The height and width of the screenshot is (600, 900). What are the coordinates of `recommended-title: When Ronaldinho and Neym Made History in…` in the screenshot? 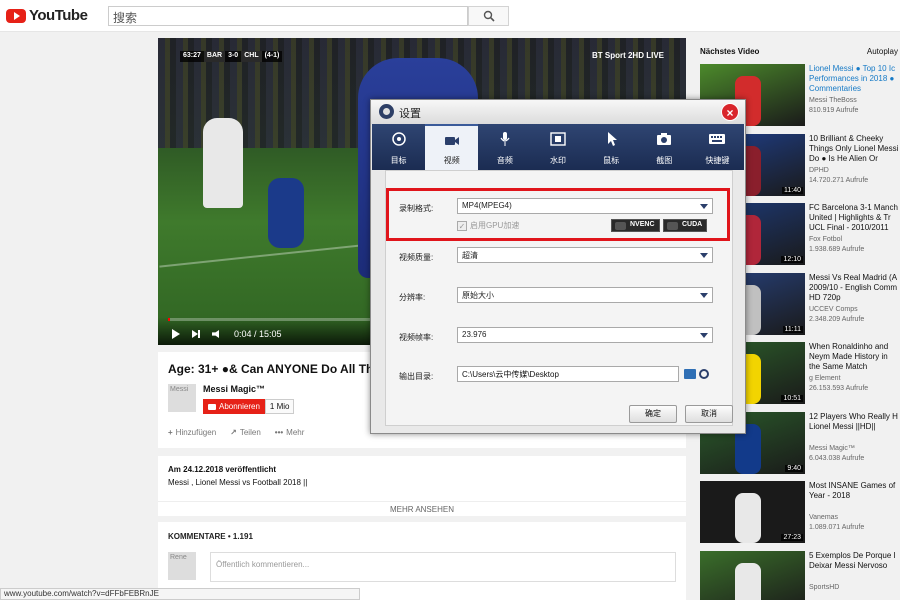 It's located at (854, 357).